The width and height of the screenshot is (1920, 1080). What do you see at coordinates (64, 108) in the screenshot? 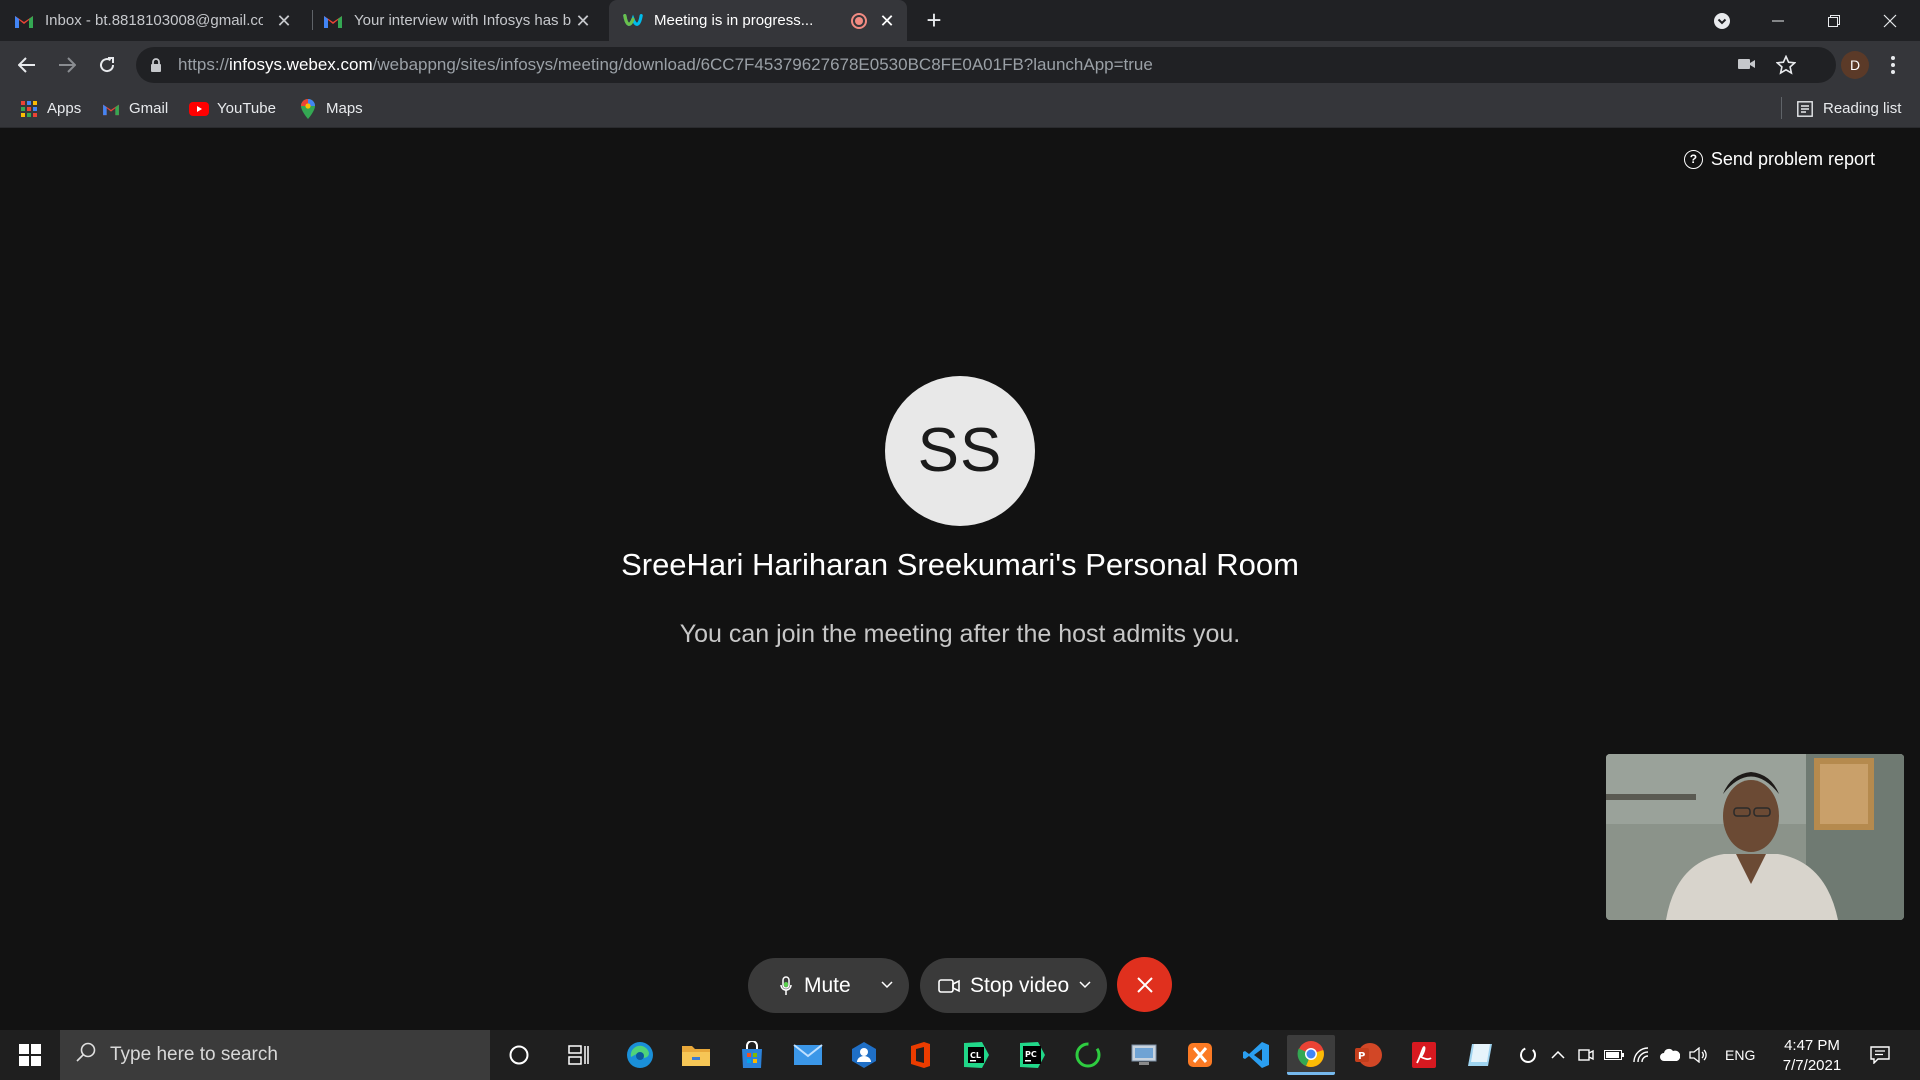
I see `bookmark-label: Apps` at bounding box center [64, 108].